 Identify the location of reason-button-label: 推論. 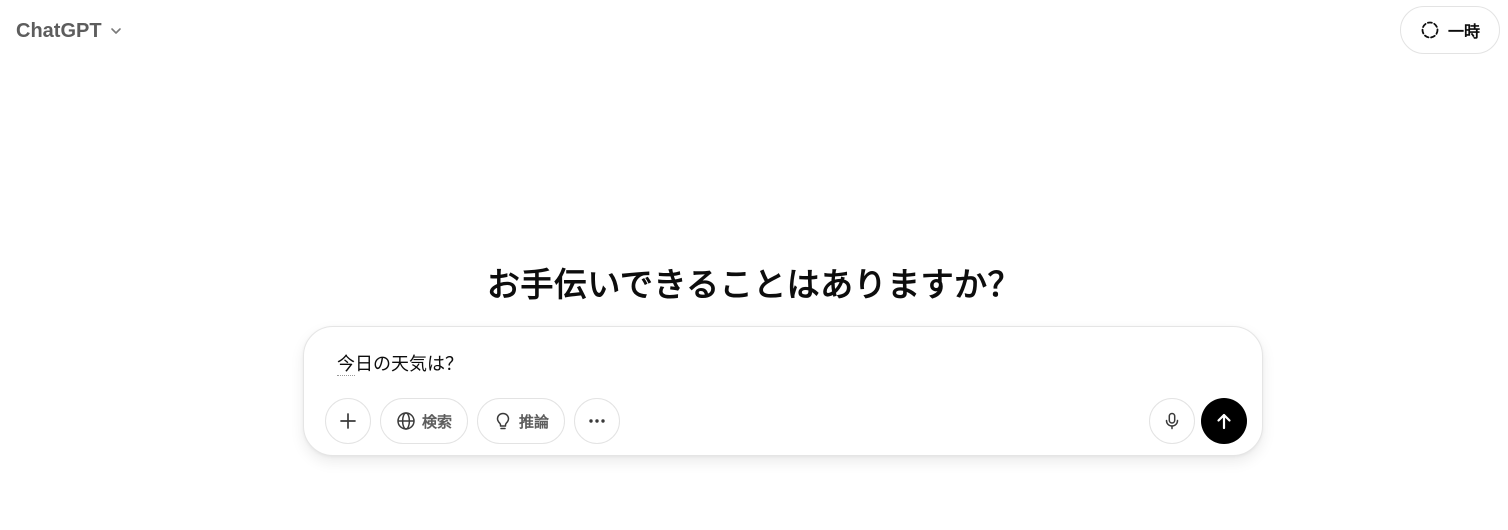
(533, 421).